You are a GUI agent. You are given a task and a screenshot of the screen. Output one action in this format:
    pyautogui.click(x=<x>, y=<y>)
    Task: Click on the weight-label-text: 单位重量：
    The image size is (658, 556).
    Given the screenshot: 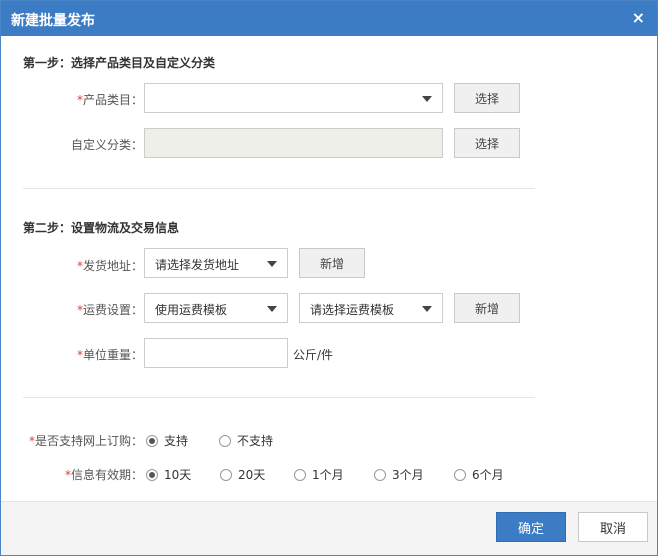 What is the action you would take?
    pyautogui.click(x=112, y=355)
    